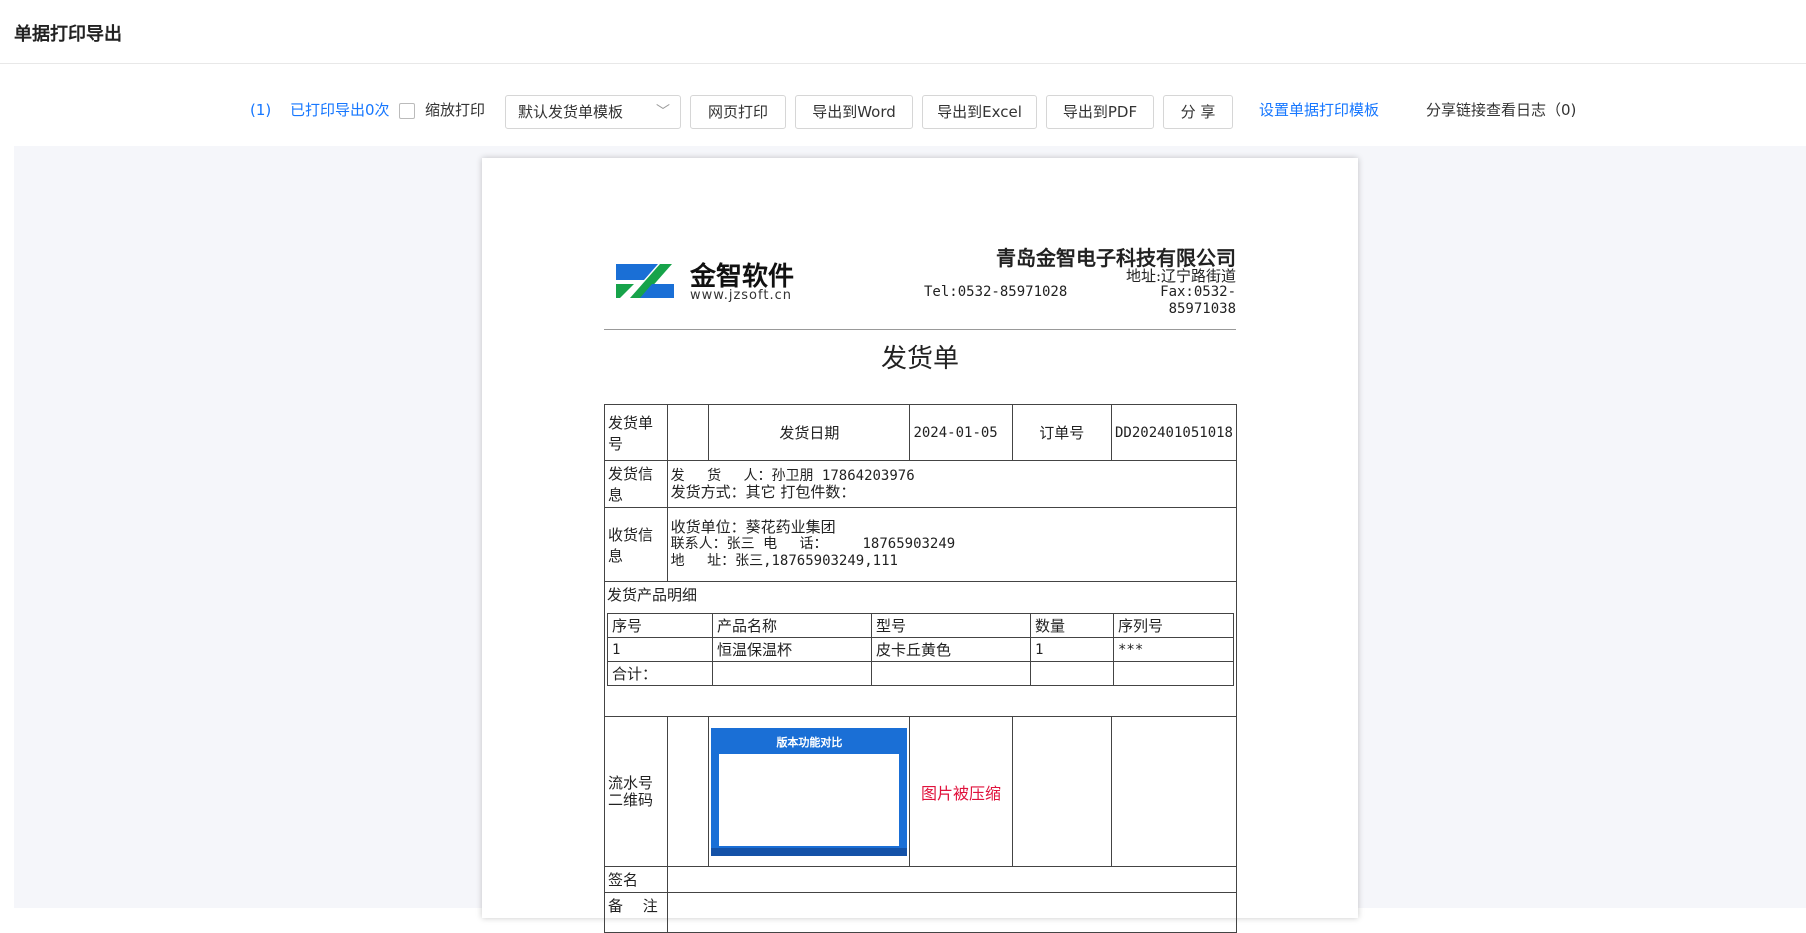 This screenshot has height=933, width=1806. I want to click on company-tel: Tel:0532-85971028, so click(996, 292).